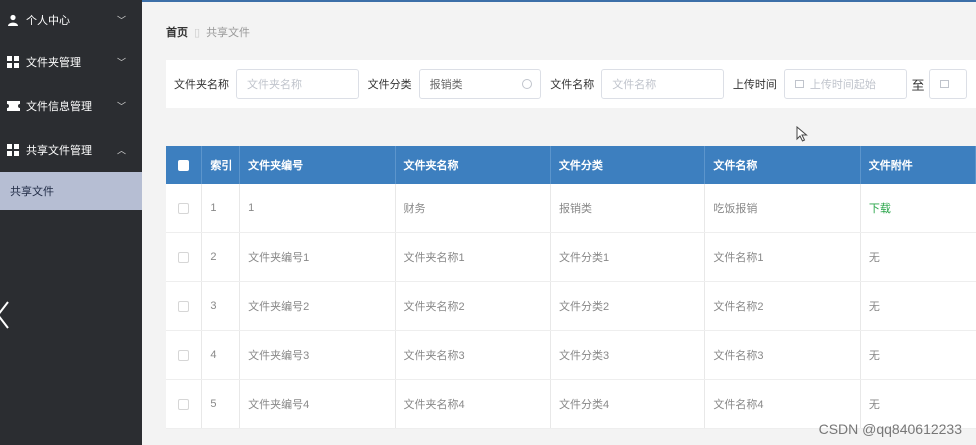 The height and width of the screenshot is (445, 976). I want to click on row-index: 1, so click(221, 208).